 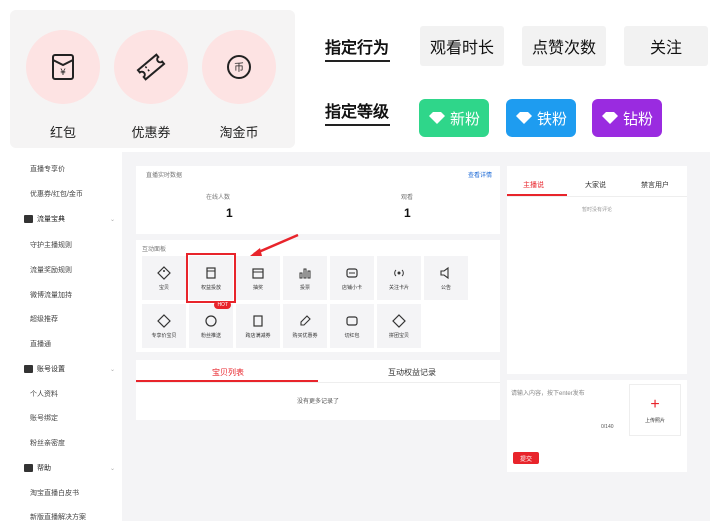 What do you see at coordinates (51, 295) in the screenshot?
I see `sidebar-item: 微博流量加持` at bounding box center [51, 295].